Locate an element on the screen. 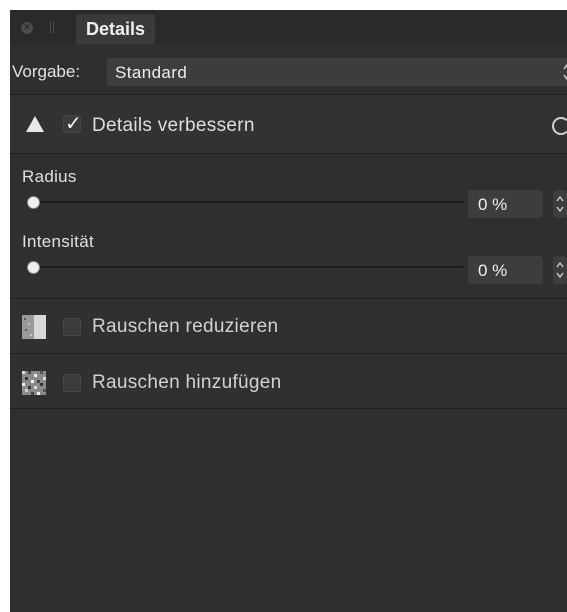 The image size is (567, 612). noise-reduce-checkbox is located at coordinates (72, 327).